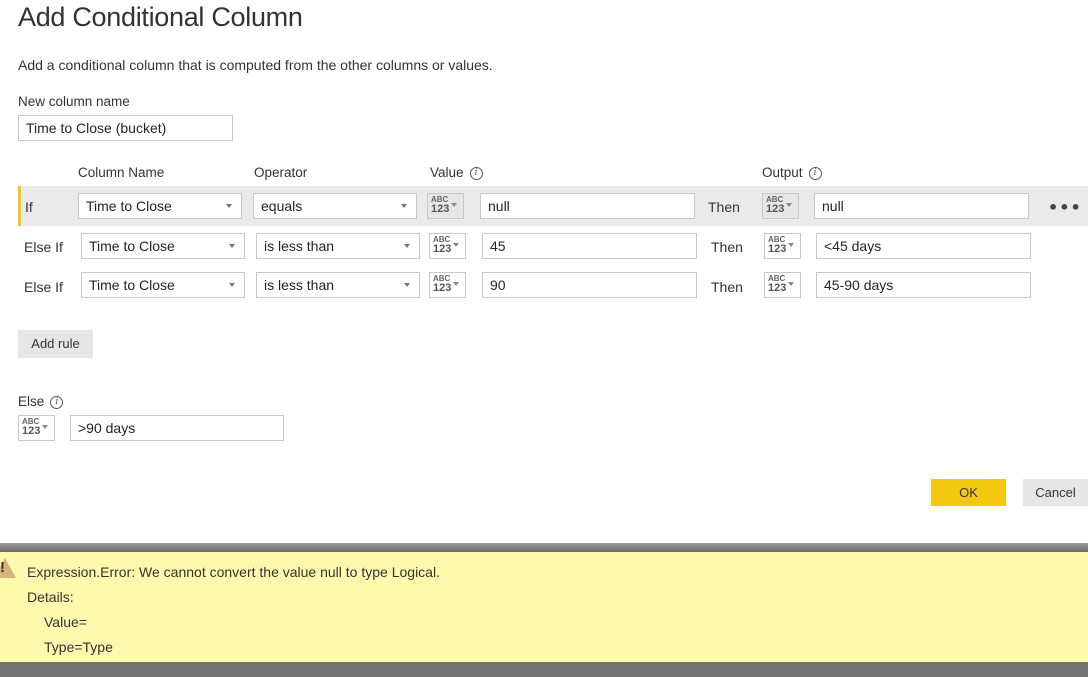  I want to click on error-details-label: Details:, so click(50, 597).